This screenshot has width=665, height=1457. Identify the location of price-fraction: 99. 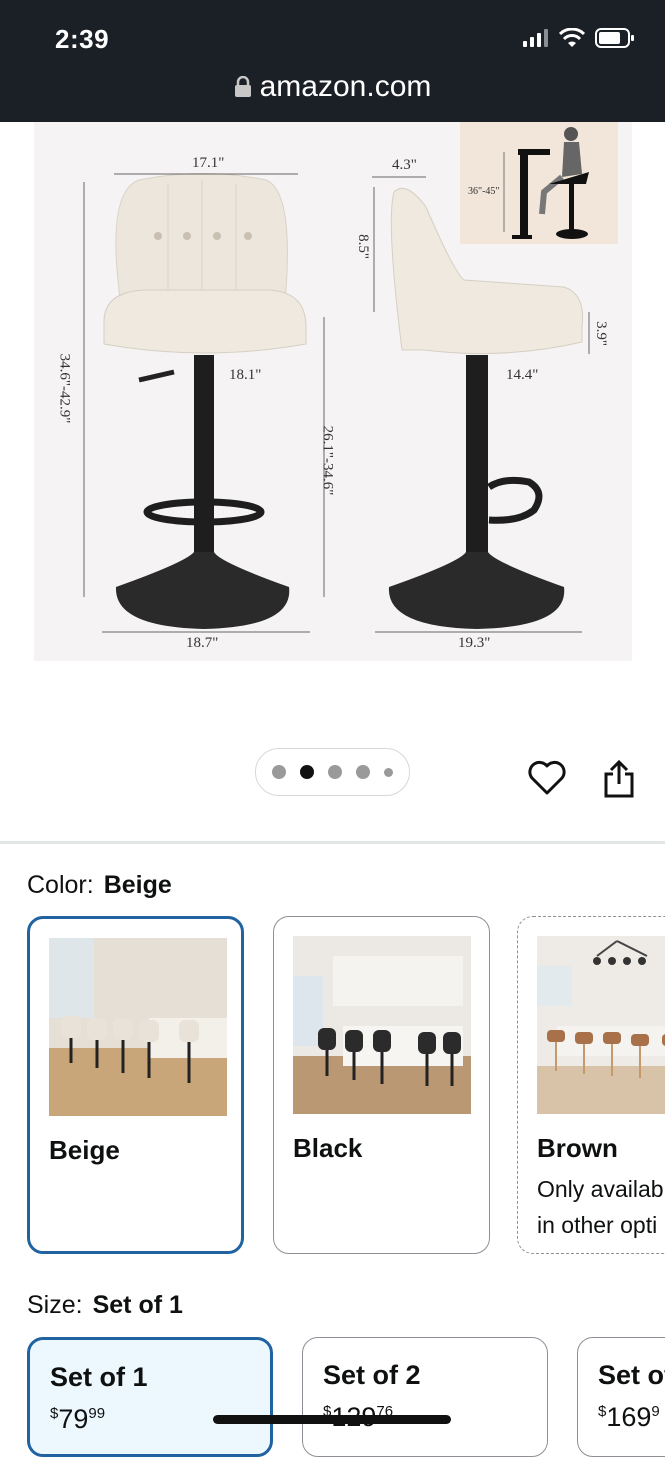
(97, 1413).